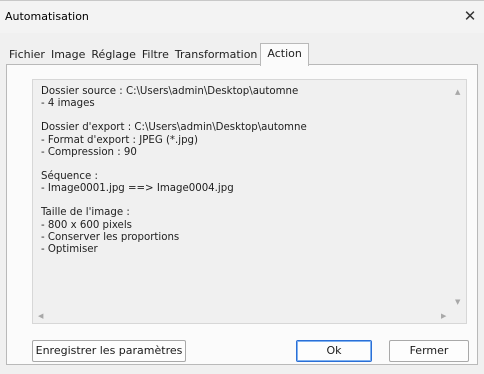 The width and height of the screenshot is (484, 374). I want to click on horizontal-scrollbar: ◀ ▶, so click(243, 316).